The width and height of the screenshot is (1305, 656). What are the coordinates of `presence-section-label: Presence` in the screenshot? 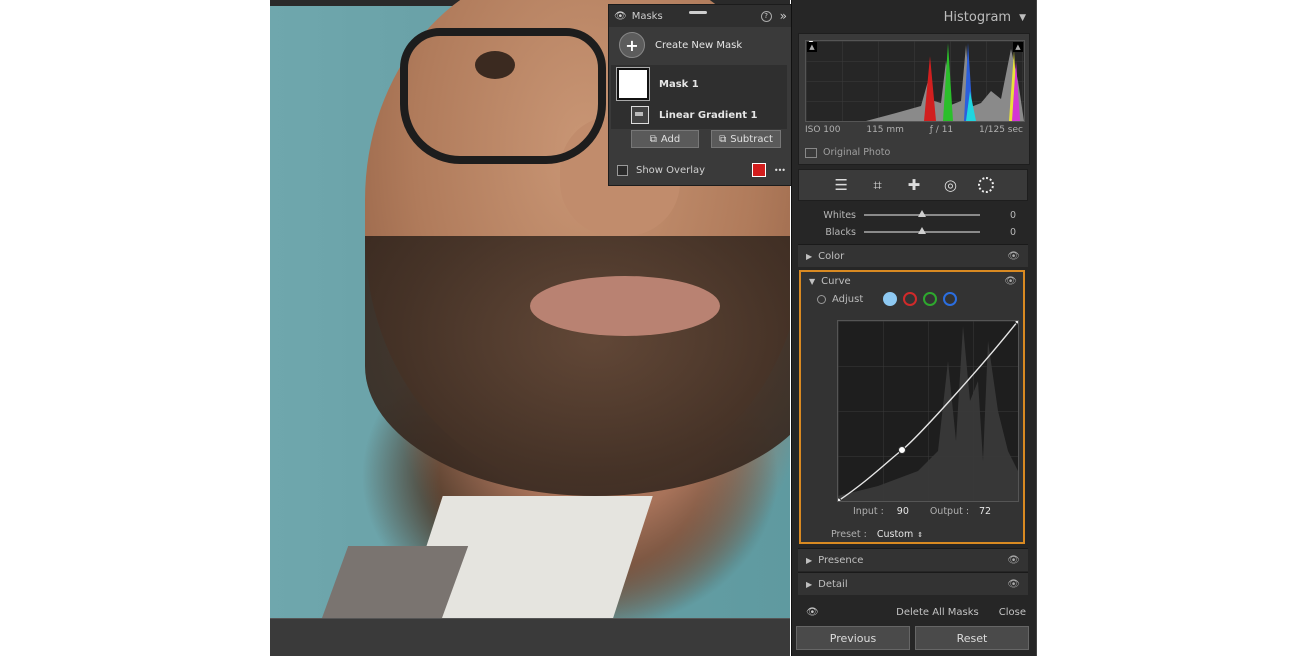 It's located at (840, 560).